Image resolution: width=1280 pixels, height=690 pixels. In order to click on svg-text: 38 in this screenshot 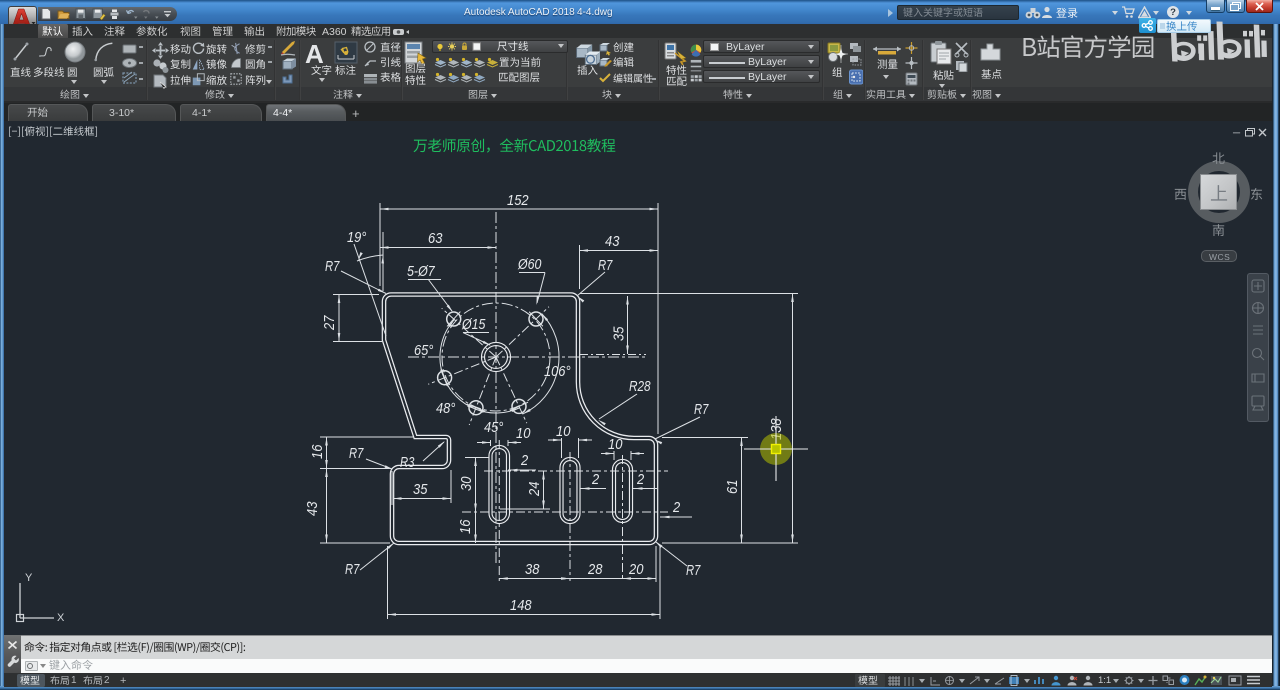, I will do `click(532, 569)`.